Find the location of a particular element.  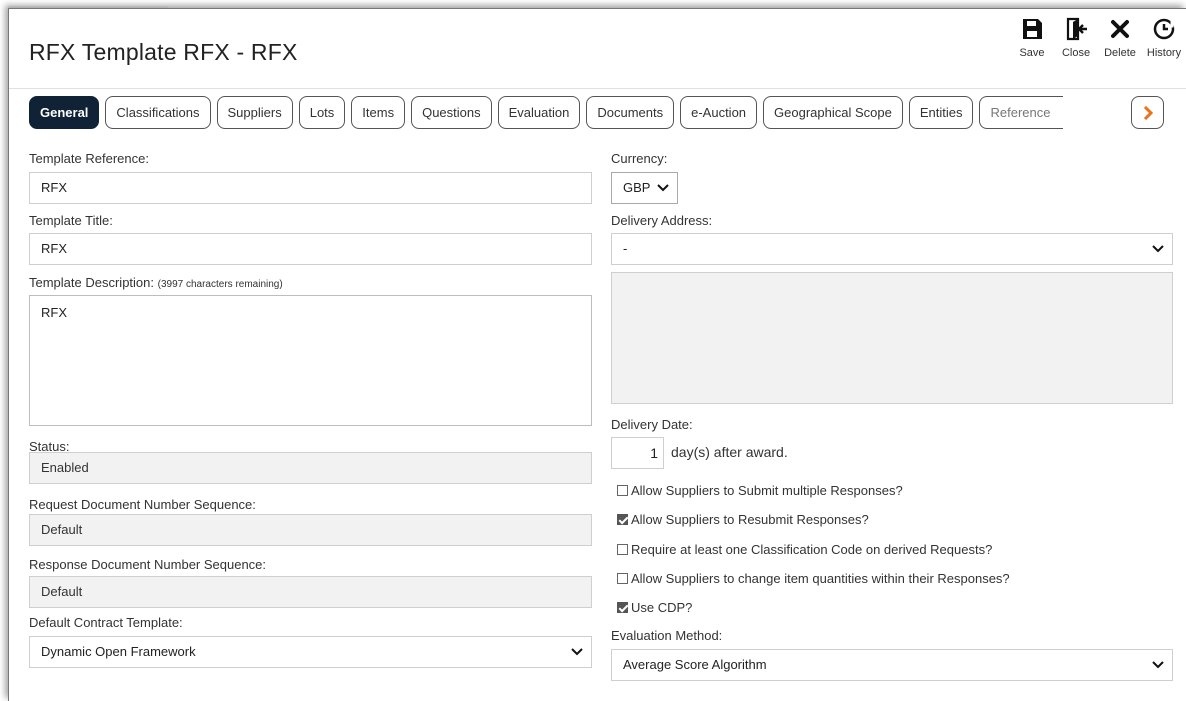

checkbox-label: Allow Suppliers to Resubmit Responses? is located at coordinates (750, 519).